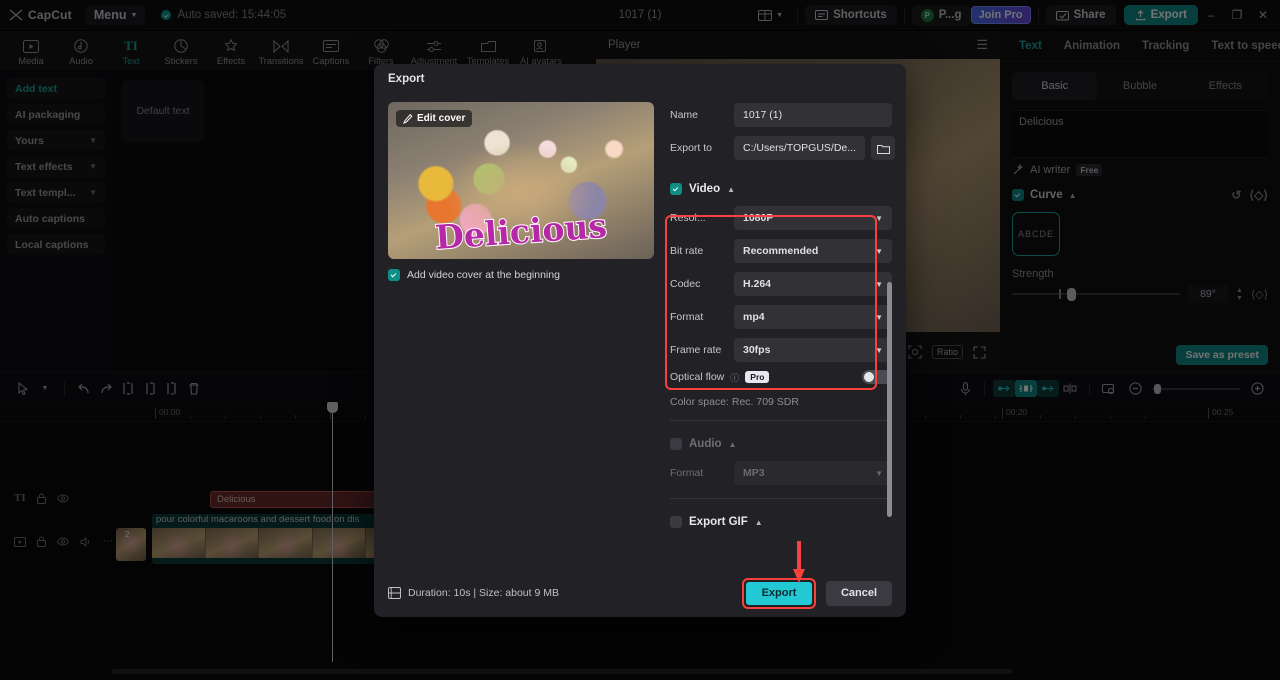  What do you see at coordinates (483, 275) in the screenshot?
I see `add-video-cover-label: Add video cover at the beginning` at bounding box center [483, 275].